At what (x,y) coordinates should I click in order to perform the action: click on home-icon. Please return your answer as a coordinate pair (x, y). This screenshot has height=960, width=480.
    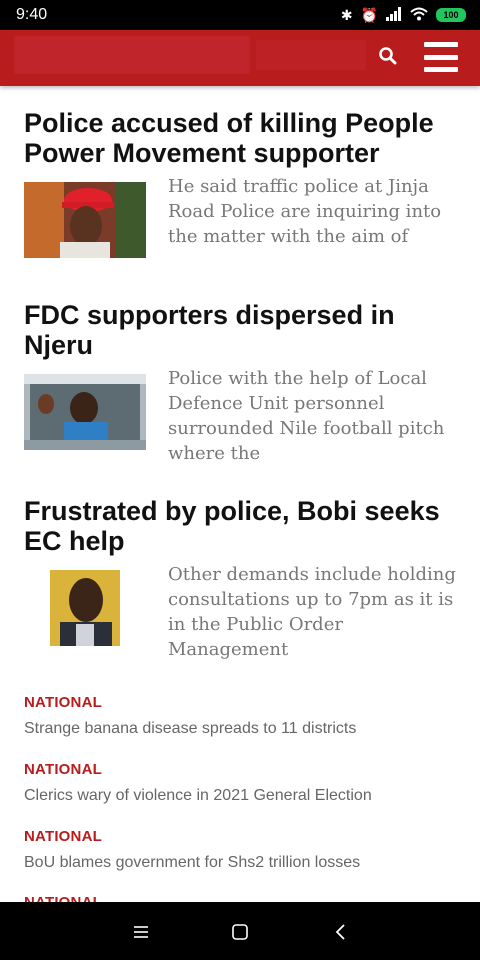
    Looking at the image, I should click on (240, 932).